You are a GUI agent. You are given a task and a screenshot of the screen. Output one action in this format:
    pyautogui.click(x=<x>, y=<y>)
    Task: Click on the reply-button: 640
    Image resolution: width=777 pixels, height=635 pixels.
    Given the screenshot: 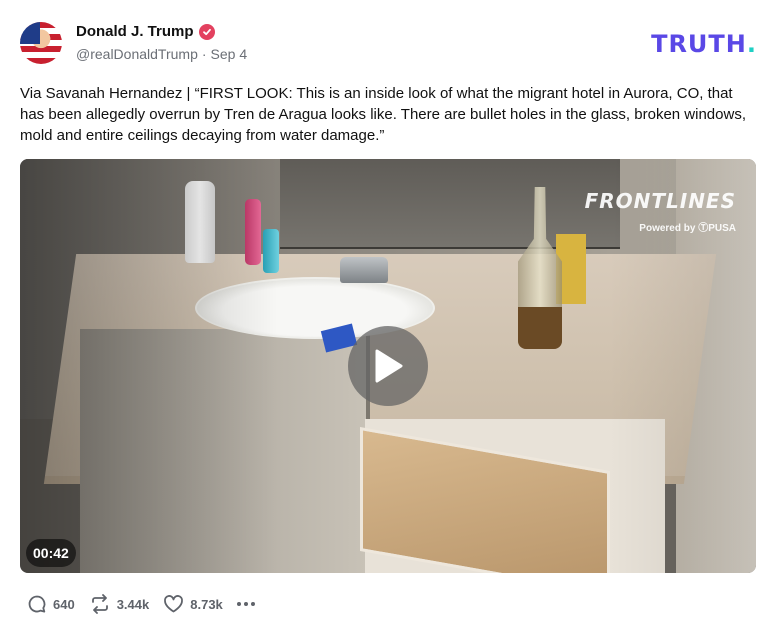 What is the action you would take?
    pyautogui.click(x=51, y=604)
    